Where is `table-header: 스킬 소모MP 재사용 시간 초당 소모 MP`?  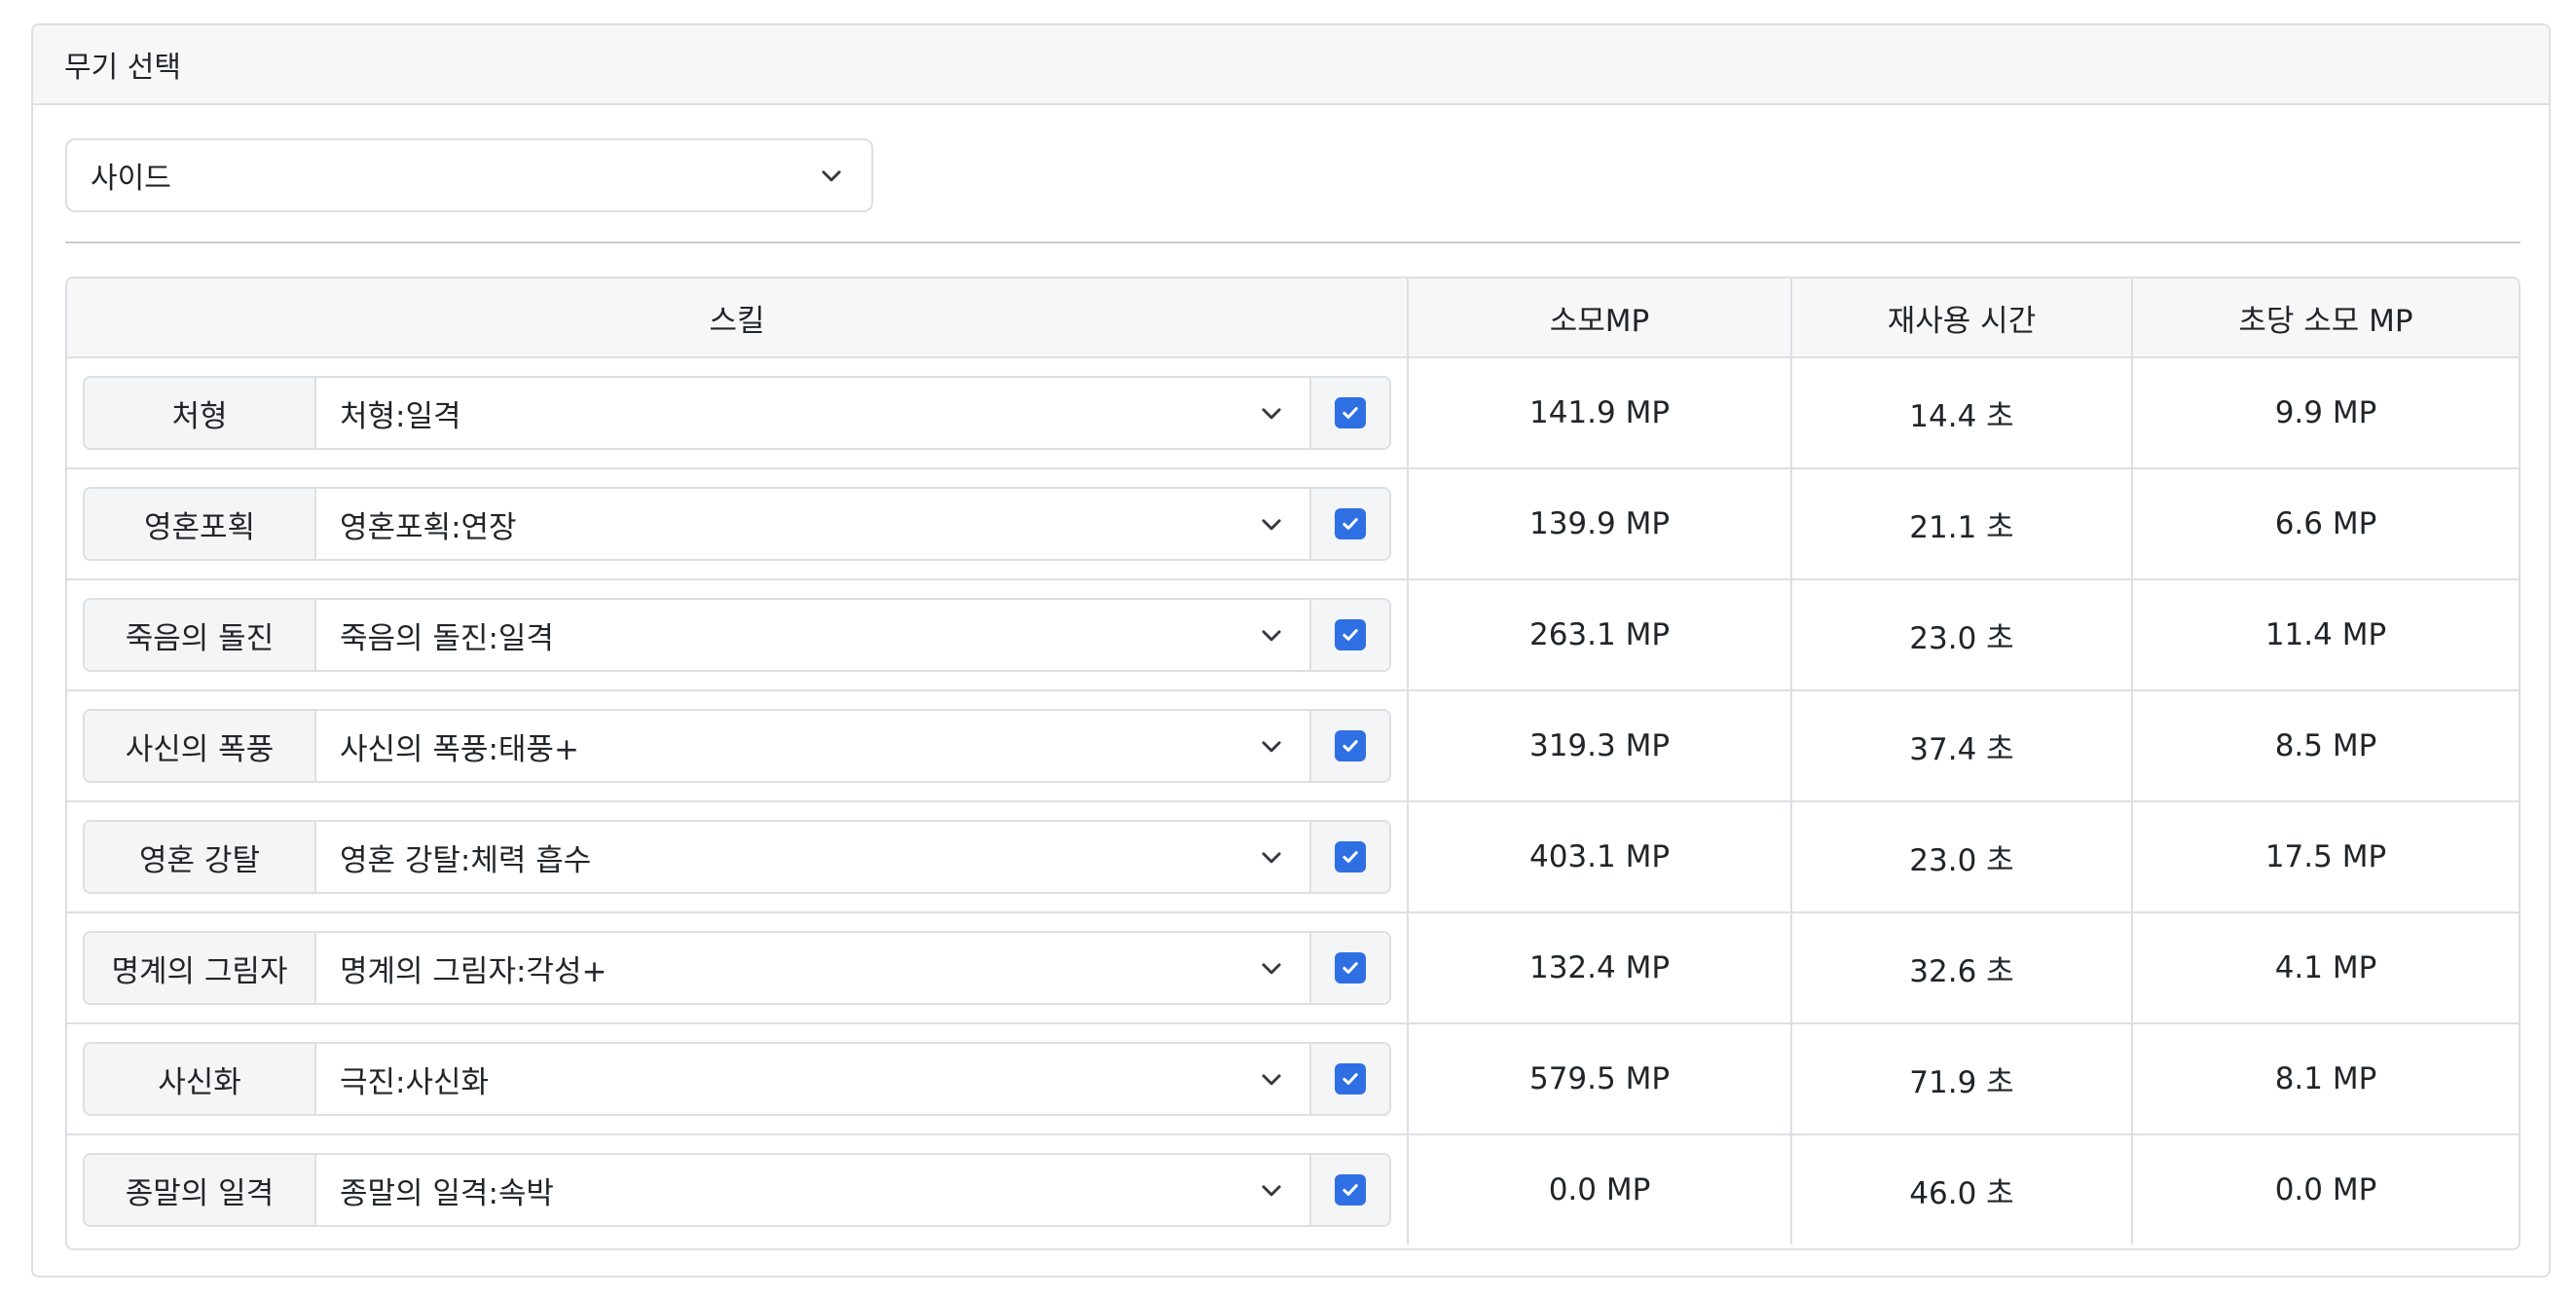 table-header: 스킬 소모MP 재사용 시간 초당 소모 MP is located at coordinates (1293, 318).